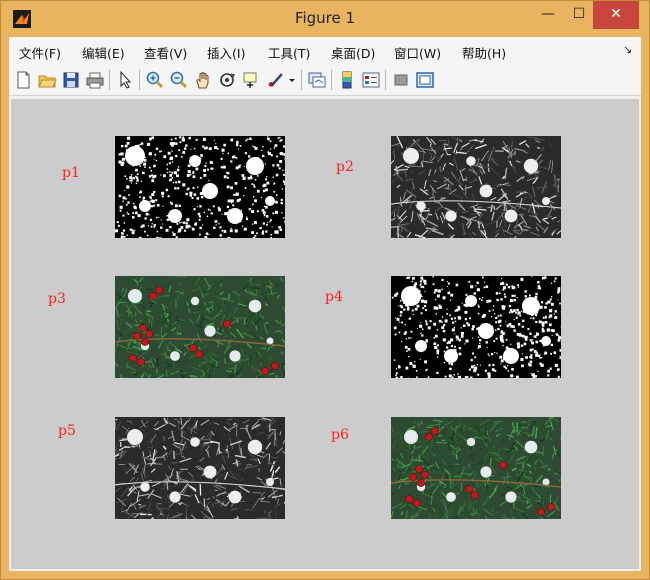  I want to click on menu-edit: 编辑(E), so click(103, 52).